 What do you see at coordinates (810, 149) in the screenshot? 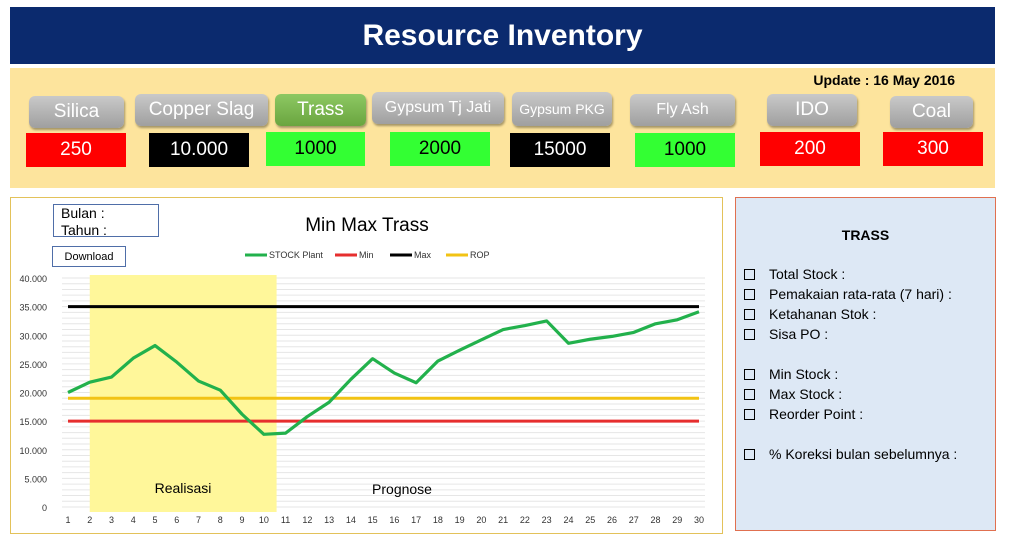
I see `resource-value-ido: 200` at bounding box center [810, 149].